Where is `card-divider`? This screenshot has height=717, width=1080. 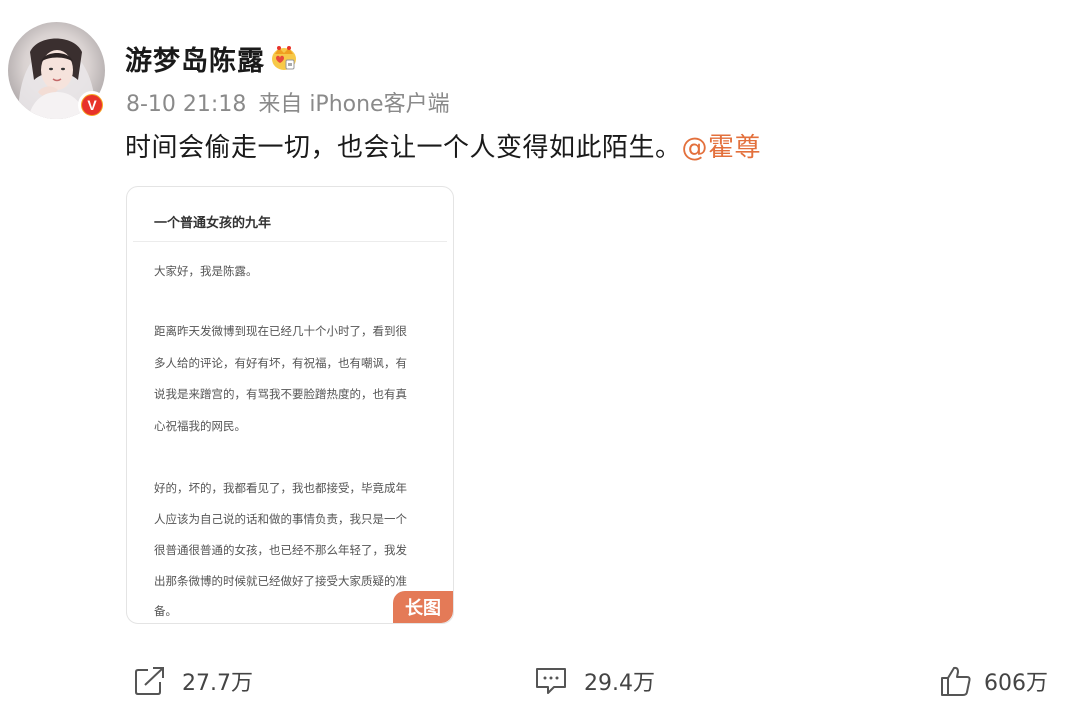 card-divider is located at coordinates (290, 241).